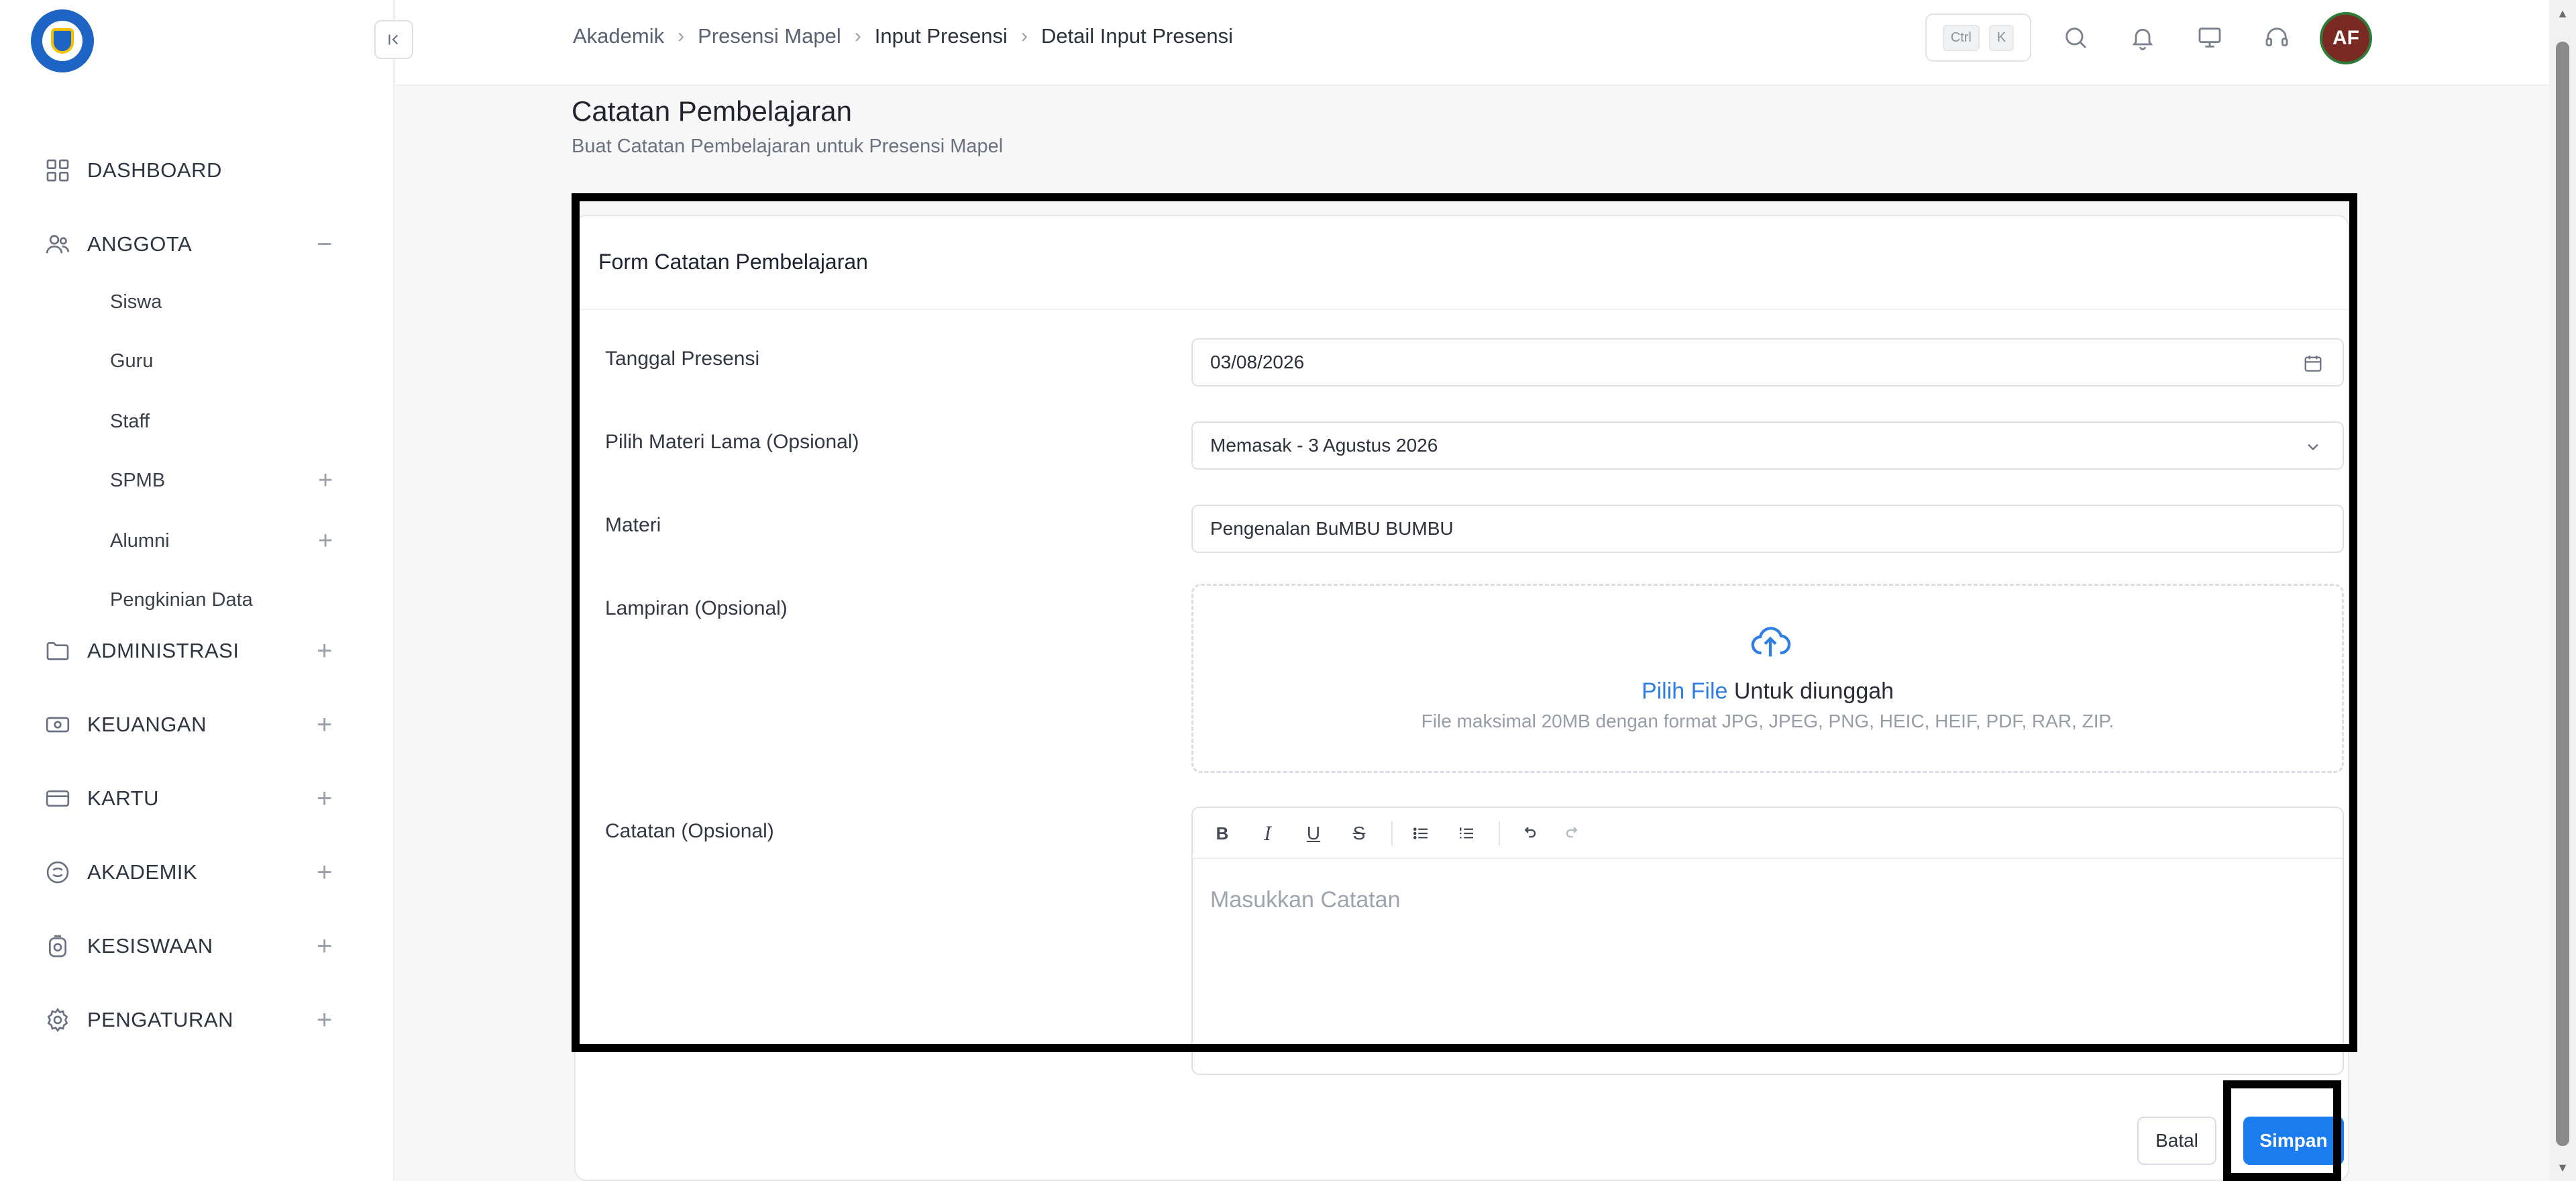 Image resolution: width=2576 pixels, height=1181 pixels. What do you see at coordinates (732, 442) in the screenshot?
I see `materi-lama-label: Pilih Materi Lama (Opsional)` at bounding box center [732, 442].